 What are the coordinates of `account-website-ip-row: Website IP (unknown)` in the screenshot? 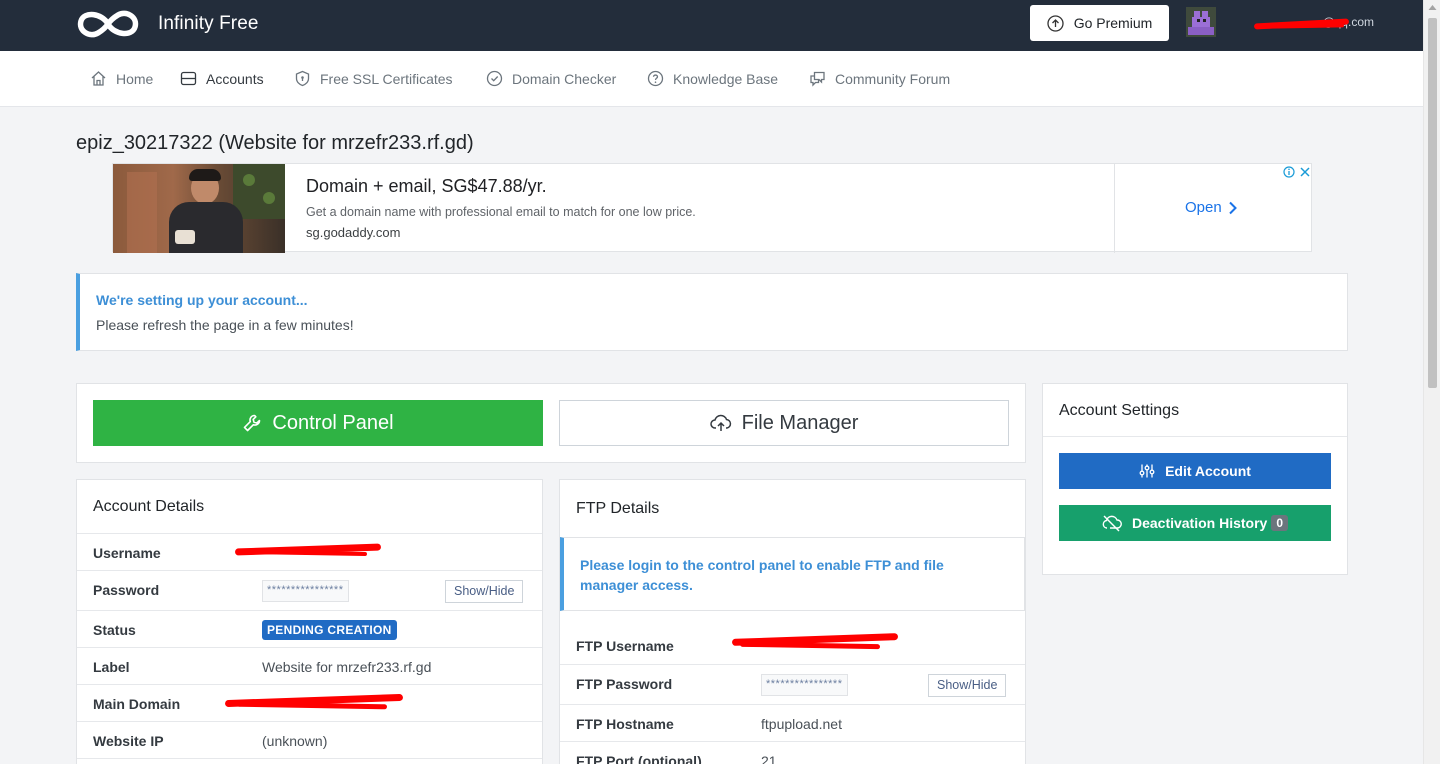 It's located at (309, 739).